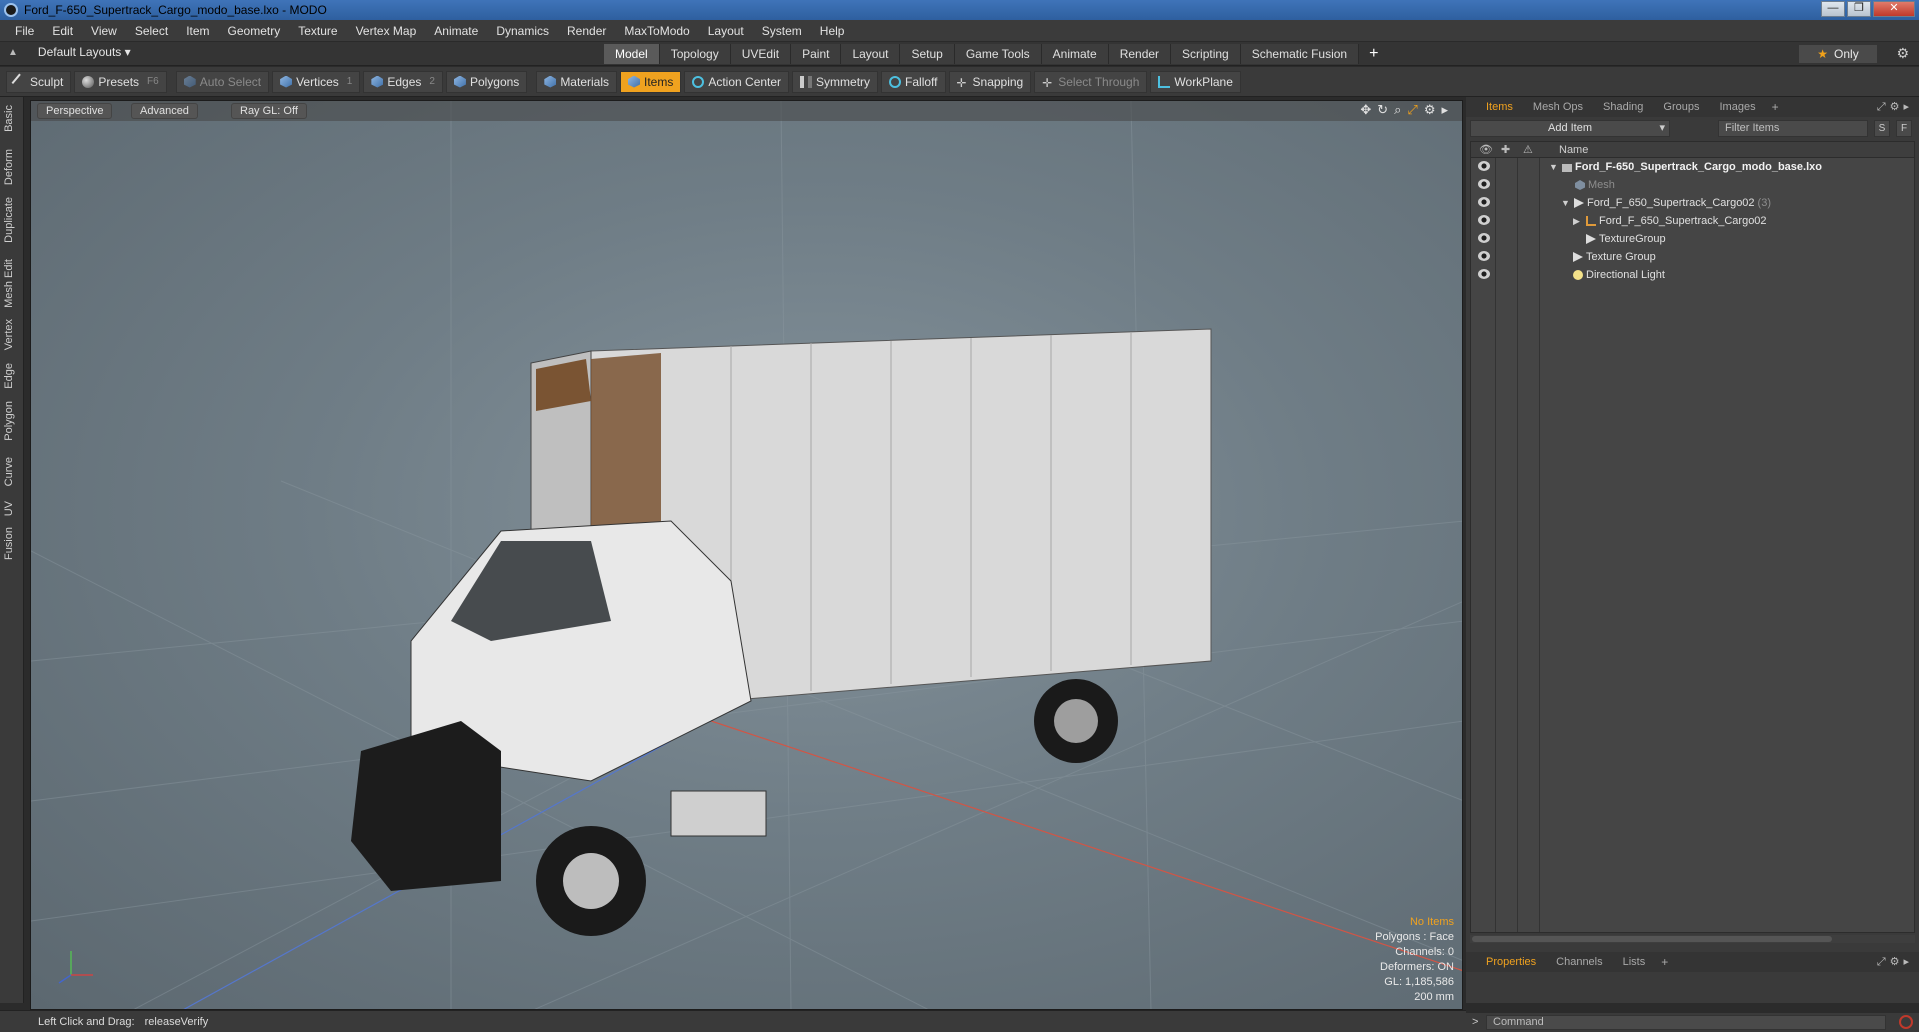  Describe the element at coordinates (1365, 110) in the screenshot. I see `pan-icon: ✥` at that location.